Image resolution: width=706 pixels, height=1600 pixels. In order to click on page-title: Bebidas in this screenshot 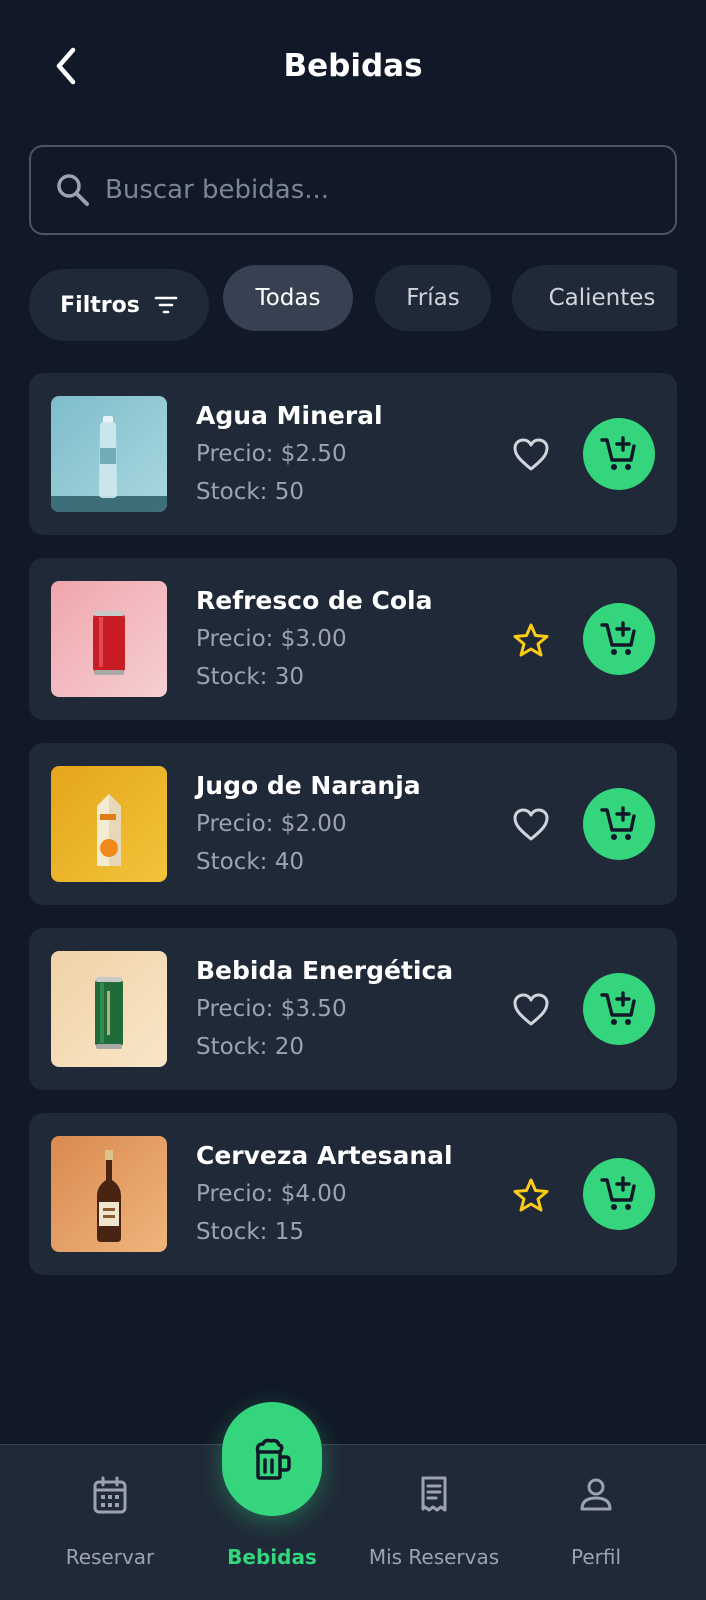, I will do `click(353, 66)`.